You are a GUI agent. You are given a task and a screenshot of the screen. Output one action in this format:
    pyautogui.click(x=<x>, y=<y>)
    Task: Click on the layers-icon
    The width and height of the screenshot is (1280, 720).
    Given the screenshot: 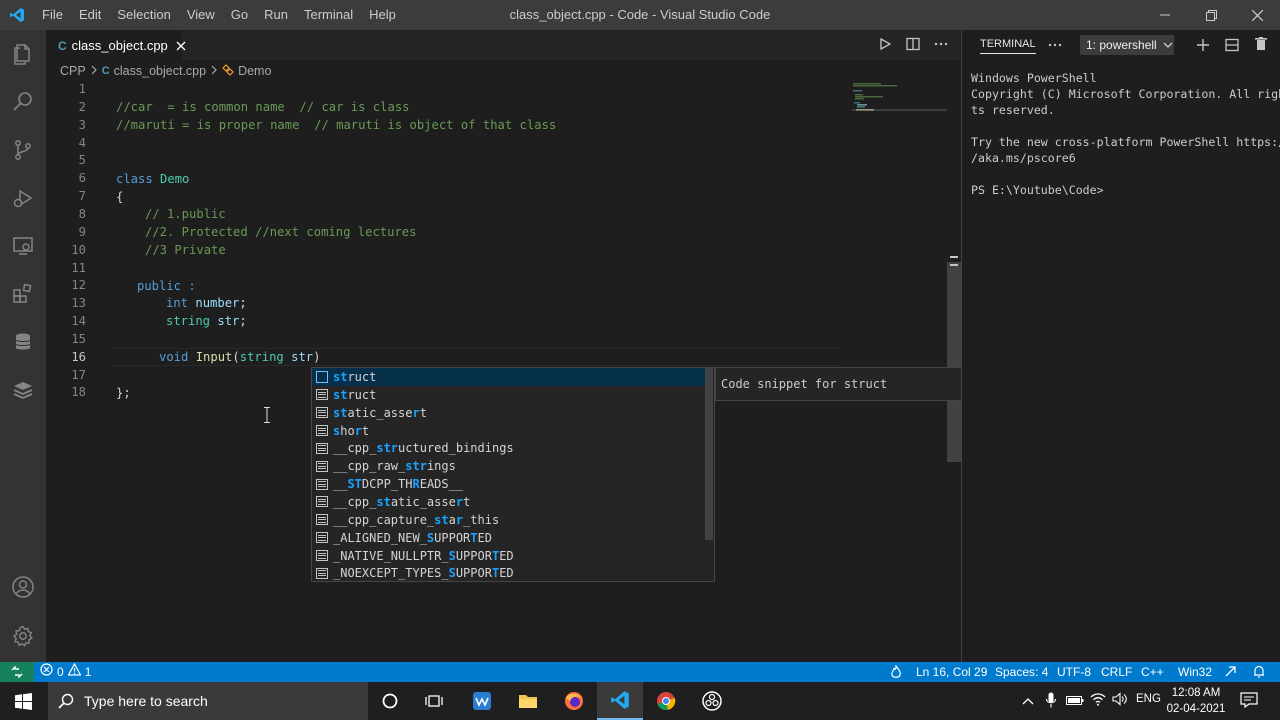 What is the action you would take?
    pyautogui.click(x=23, y=390)
    